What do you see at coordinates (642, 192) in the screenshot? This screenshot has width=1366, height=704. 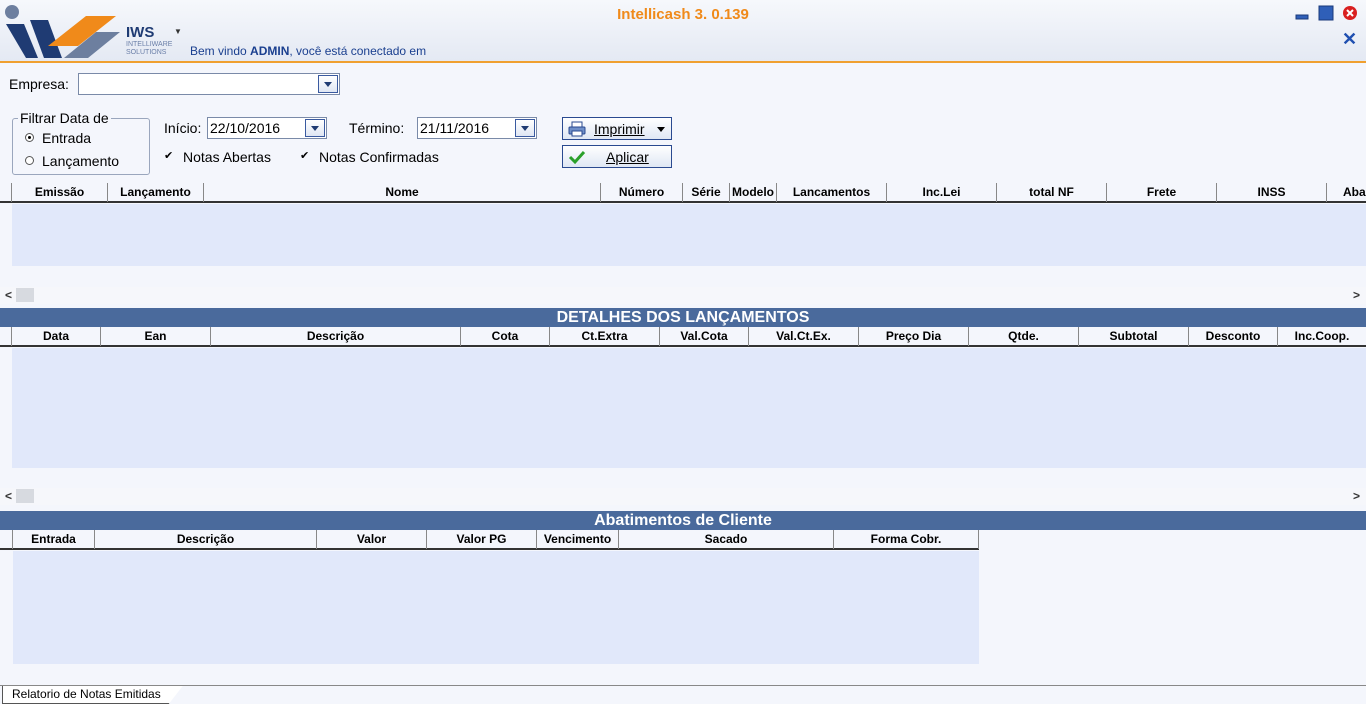 I see `col-numero: Número` at bounding box center [642, 192].